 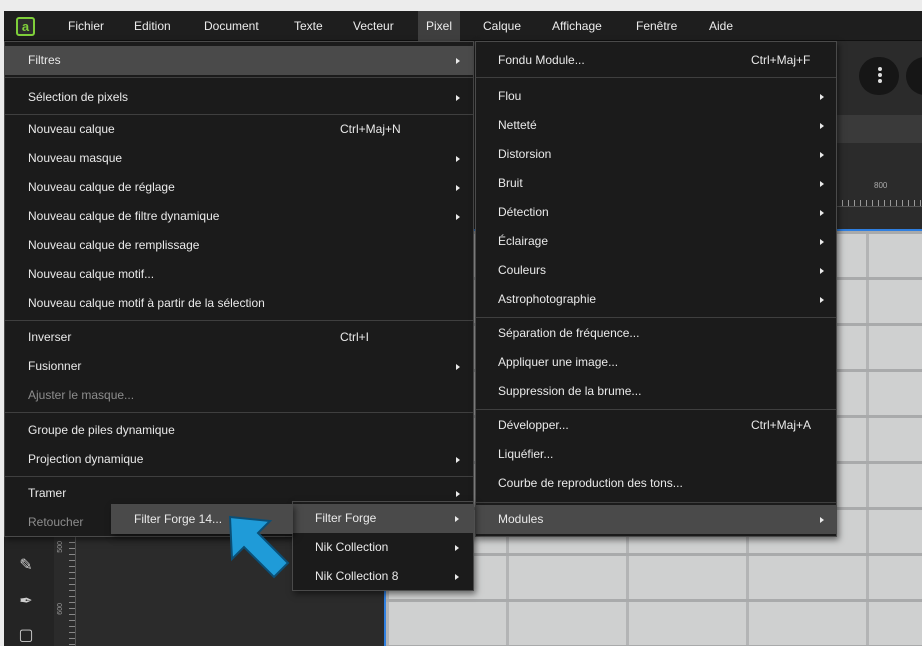 I want to click on menu-item-calque-filtre-dynamique: Nouveau calque de filtre dynamique, so click(x=239, y=216).